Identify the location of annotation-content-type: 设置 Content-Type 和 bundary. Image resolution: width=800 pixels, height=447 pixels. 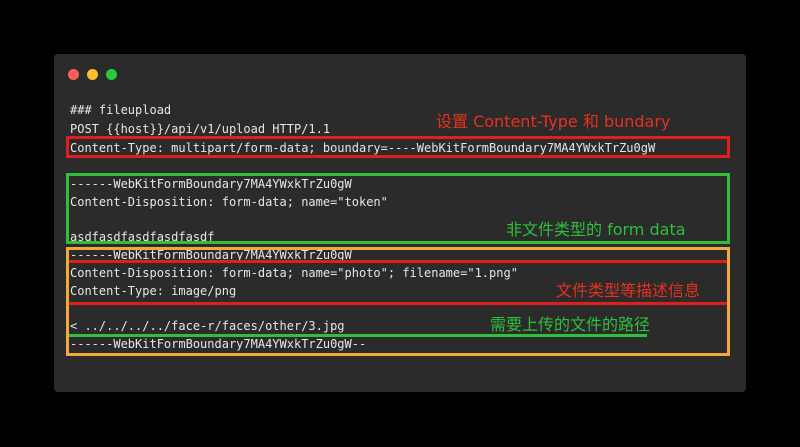
(553, 121).